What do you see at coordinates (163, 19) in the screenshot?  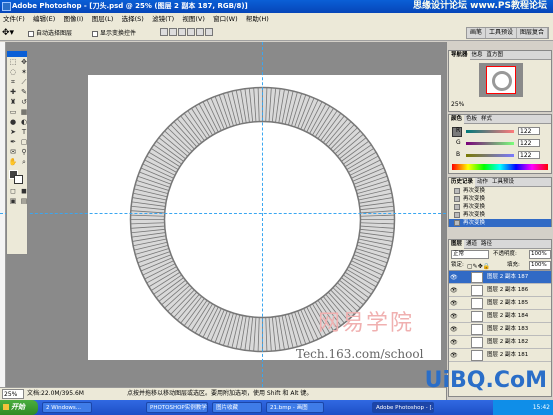 I see `menu-filter: 滤镜(T)` at bounding box center [163, 19].